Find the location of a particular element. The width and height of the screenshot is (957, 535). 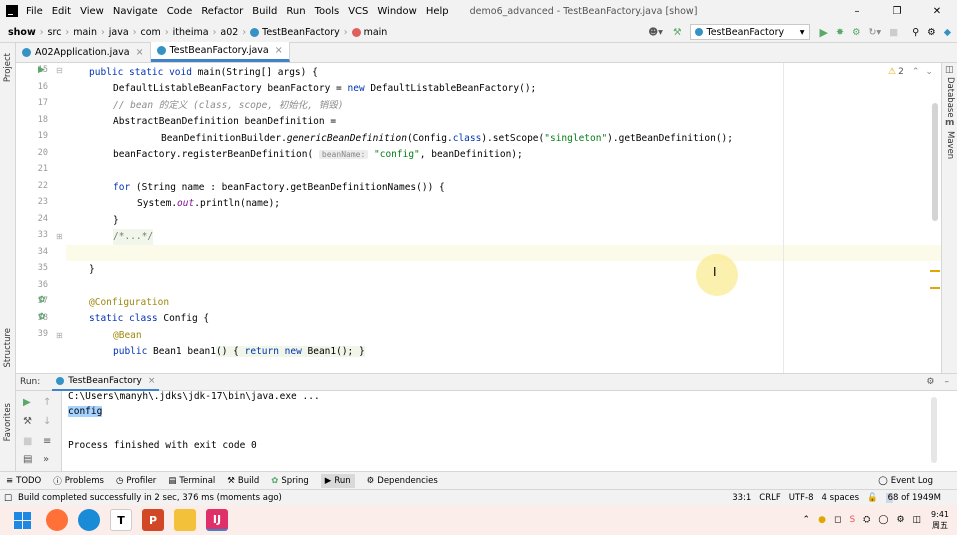

soft-wrap-icon: ≡ is located at coordinates (47, 441).